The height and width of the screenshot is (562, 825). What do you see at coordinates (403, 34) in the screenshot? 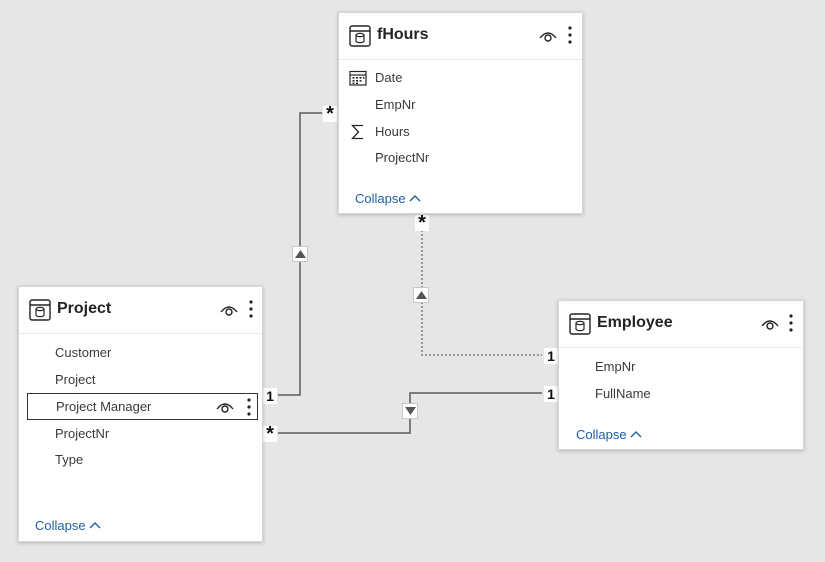
I see `table-title: fHours` at bounding box center [403, 34].